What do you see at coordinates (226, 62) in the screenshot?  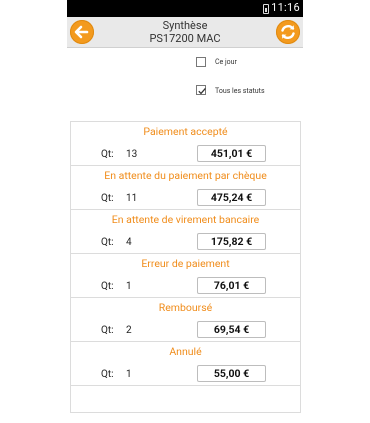 I see `today-label: Ce jour` at bounding box center [226, 62].